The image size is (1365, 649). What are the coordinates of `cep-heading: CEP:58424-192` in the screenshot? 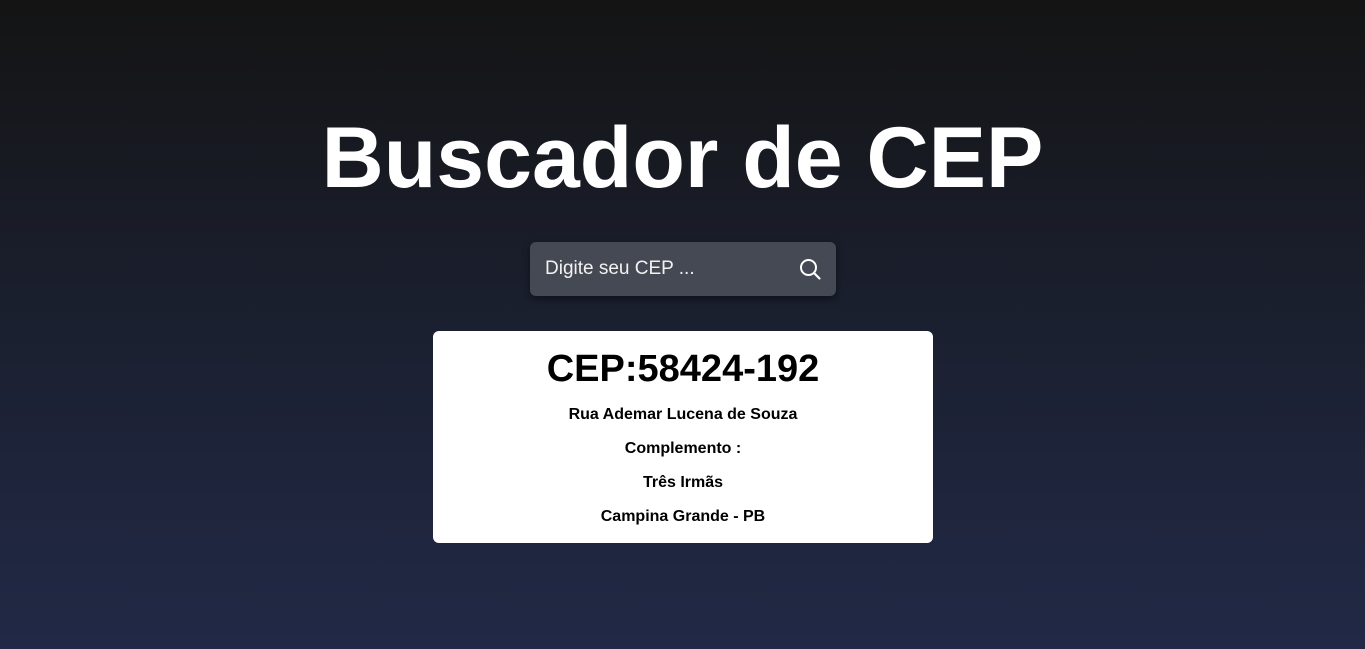 It's located at (683, 369).